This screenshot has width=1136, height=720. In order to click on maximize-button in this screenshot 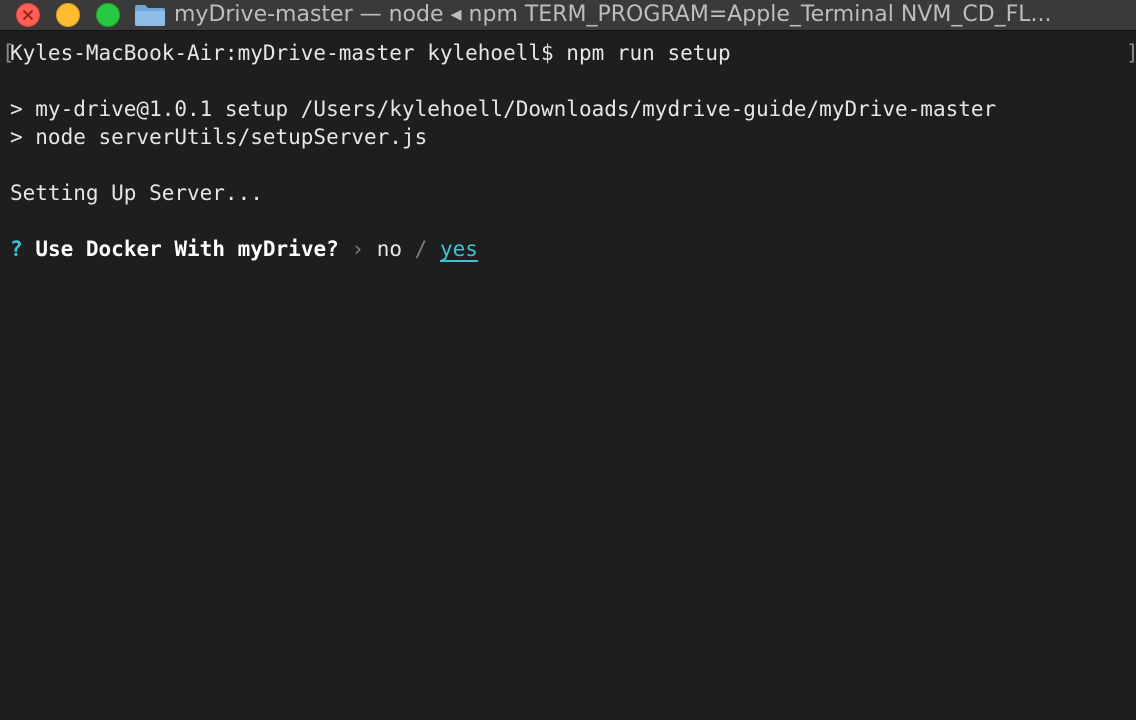, I will do `click(108, 15)`.